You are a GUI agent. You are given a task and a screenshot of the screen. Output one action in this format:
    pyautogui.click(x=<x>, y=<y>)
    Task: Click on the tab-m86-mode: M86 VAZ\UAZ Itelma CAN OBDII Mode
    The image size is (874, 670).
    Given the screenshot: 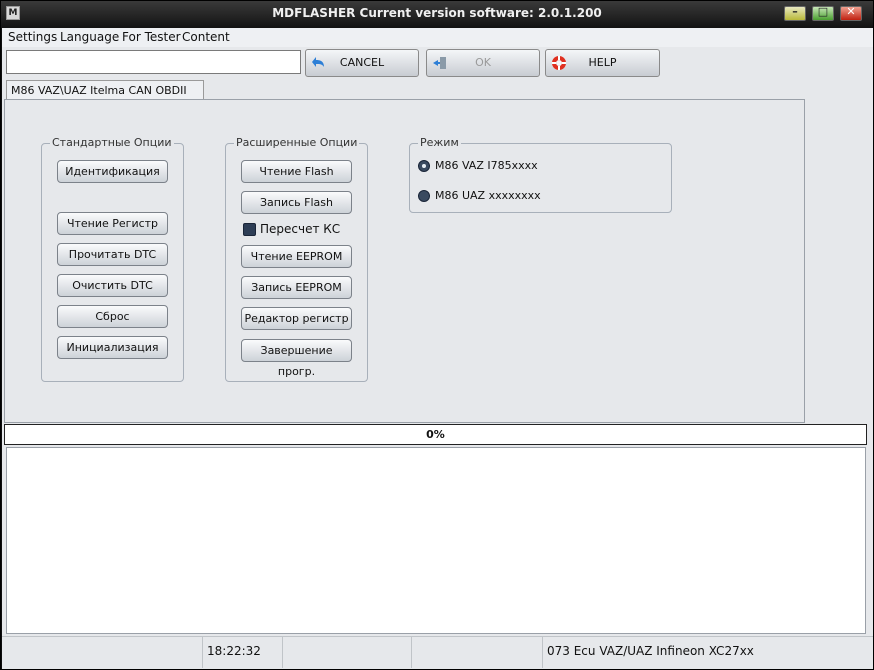 What is the action you would take?
    pyautogui.click(x=105, y=98)
    